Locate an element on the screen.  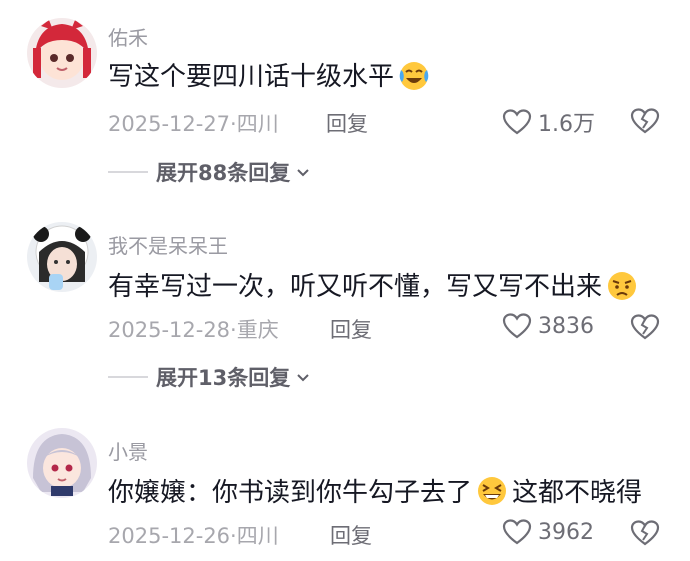
avatar-anime-girl-red-hair is located at coordinates (62, 53).